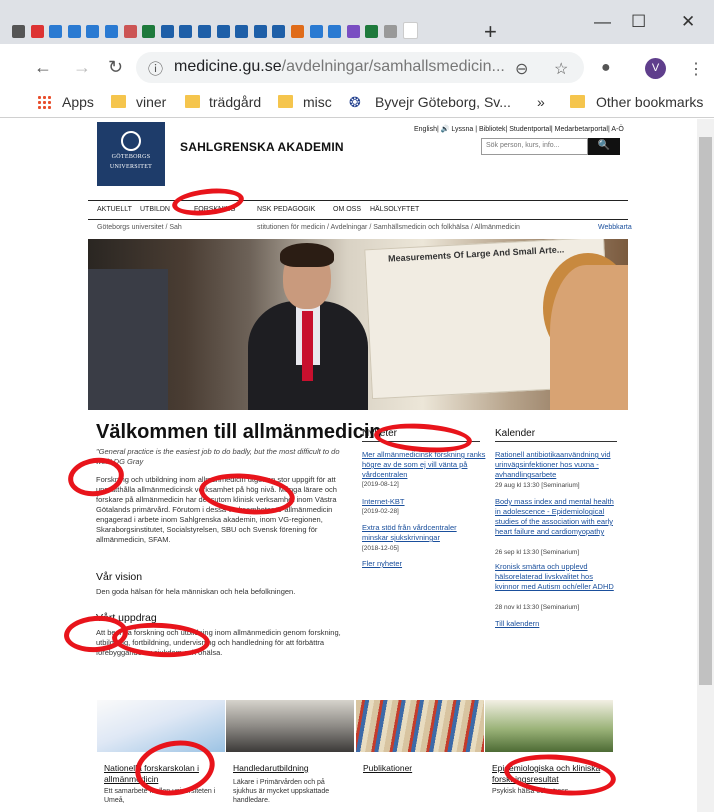 This screenshot has width=714, height=812. Describe the element at coordinates (561, 69) in the screenshot. I see `bookmark-star-icon: ☆` at that location.